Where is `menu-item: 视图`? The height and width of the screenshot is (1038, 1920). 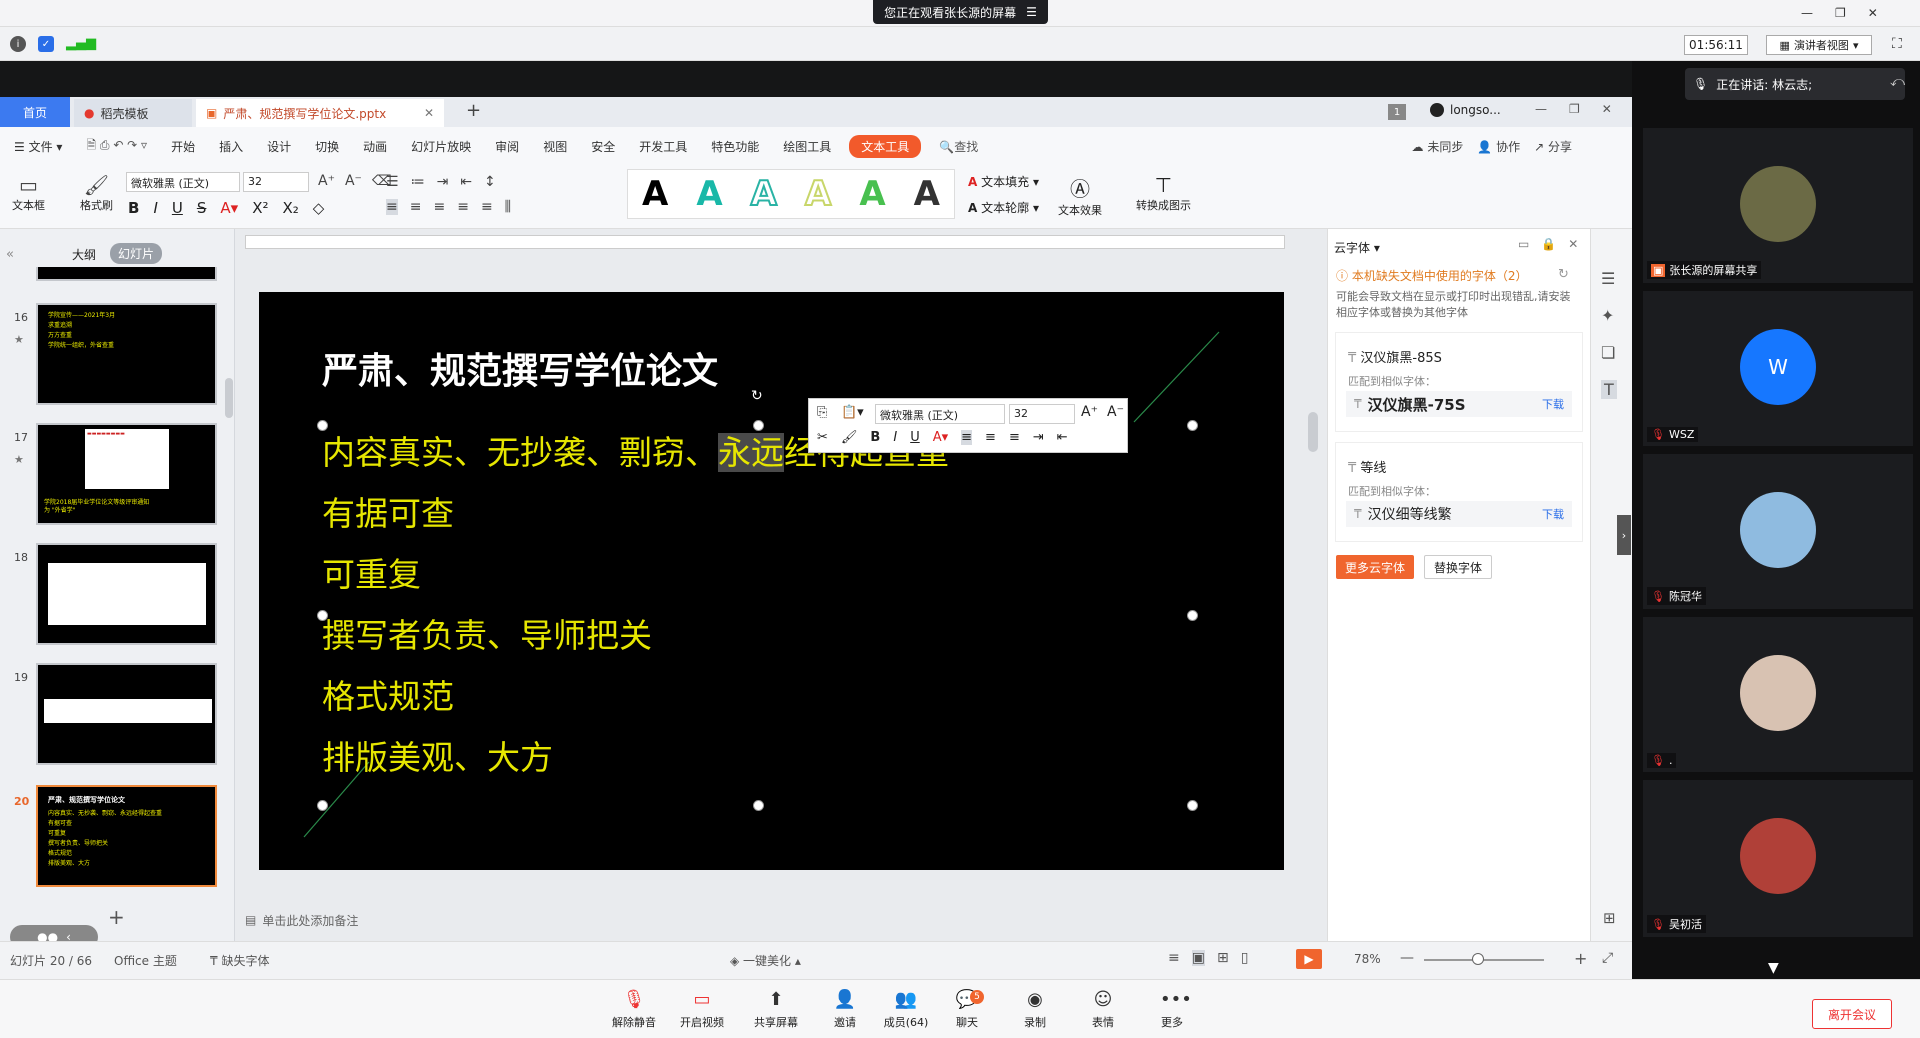
menu-item: 视图 is located at coordinates (555, 146).